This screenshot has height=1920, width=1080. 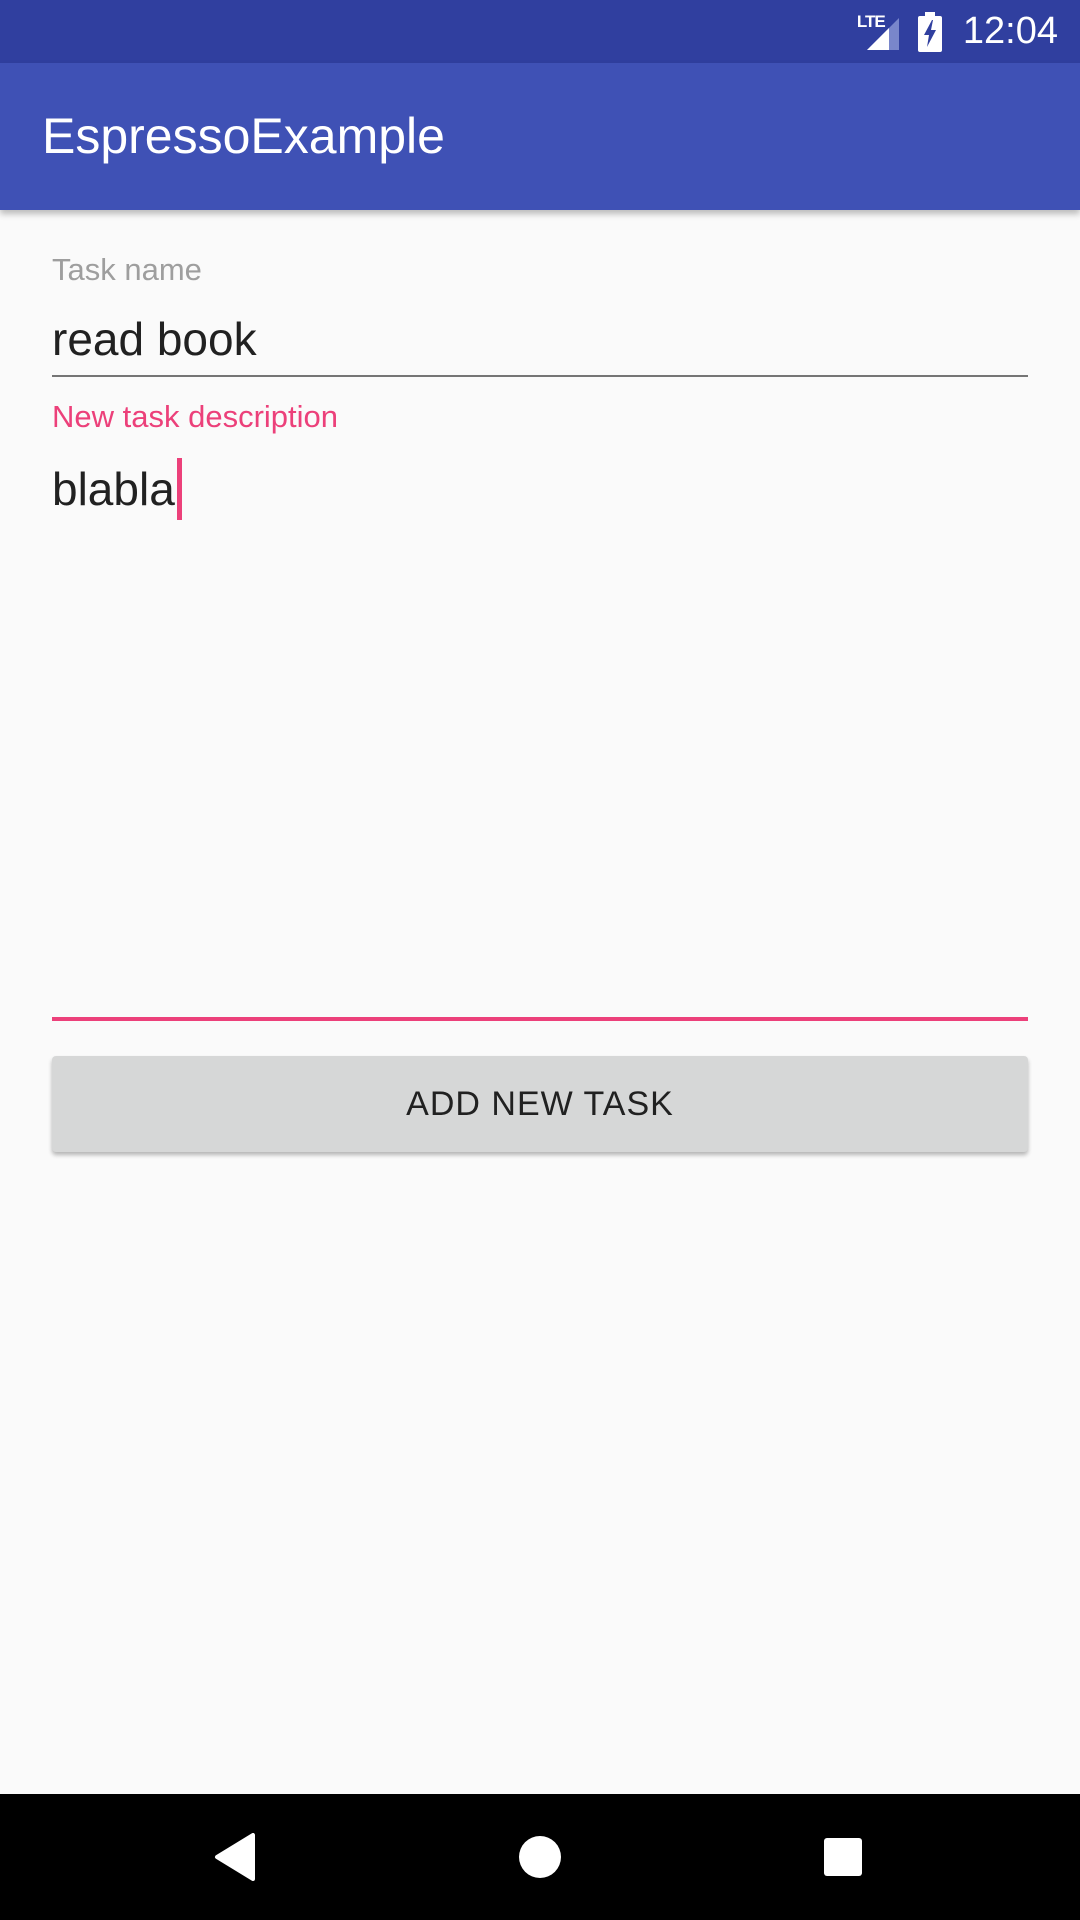 I want to click on recent-apps-icon, so click(x=843, y=1857).